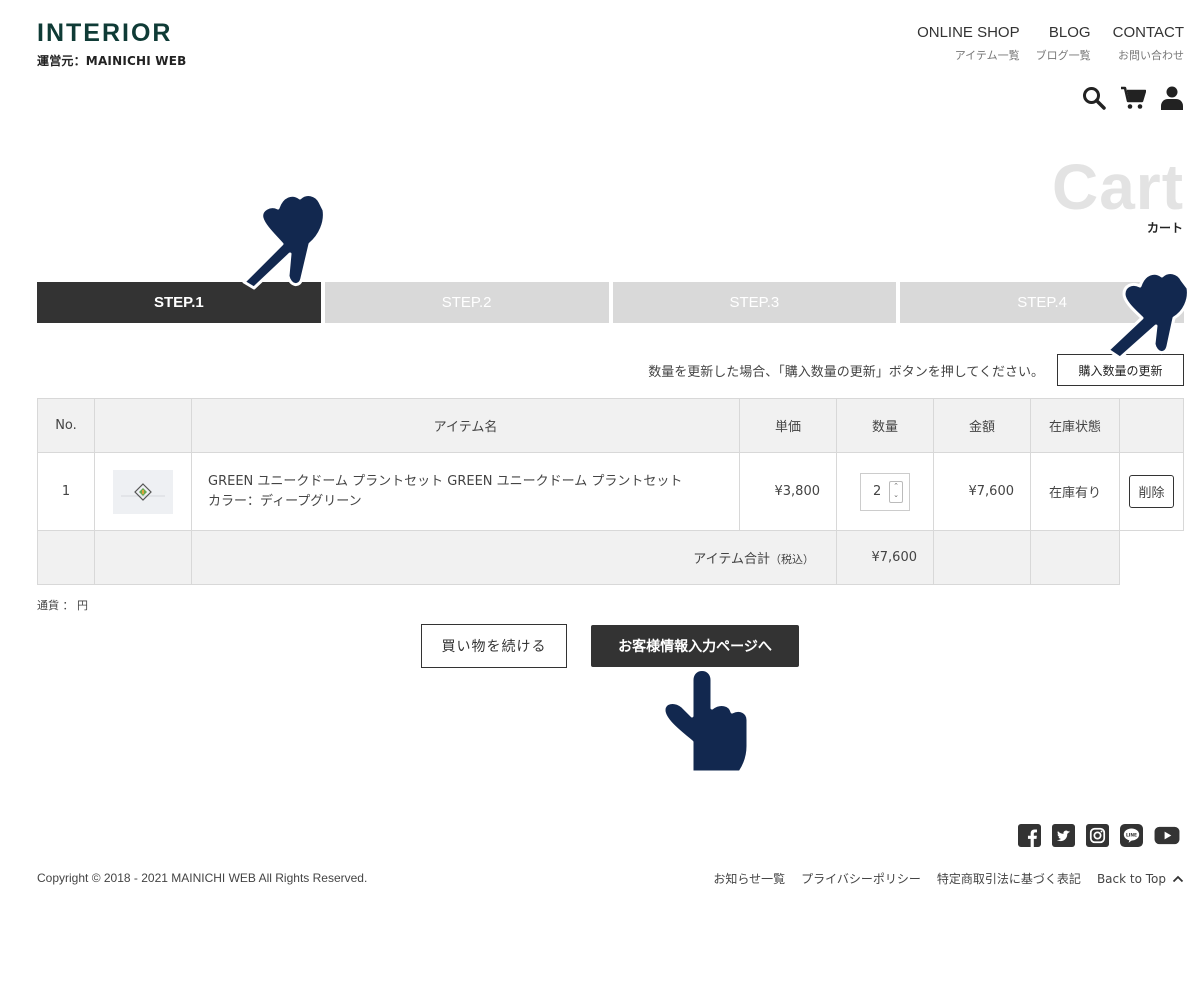 The height and width of the screenshot is (992, 1200). Describe the element at coordinates (1069, 32) in the screenshot. I see `nav-label: BLOG` at that location.